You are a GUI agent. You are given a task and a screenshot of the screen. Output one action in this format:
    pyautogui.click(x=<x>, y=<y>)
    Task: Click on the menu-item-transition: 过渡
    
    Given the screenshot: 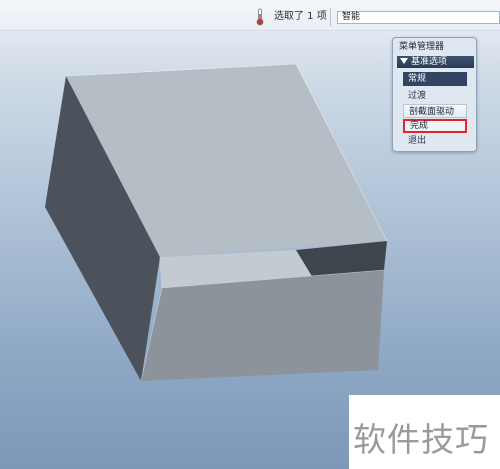 What is the action you would take?
    pyautogui.click(x=435, y=96)
    